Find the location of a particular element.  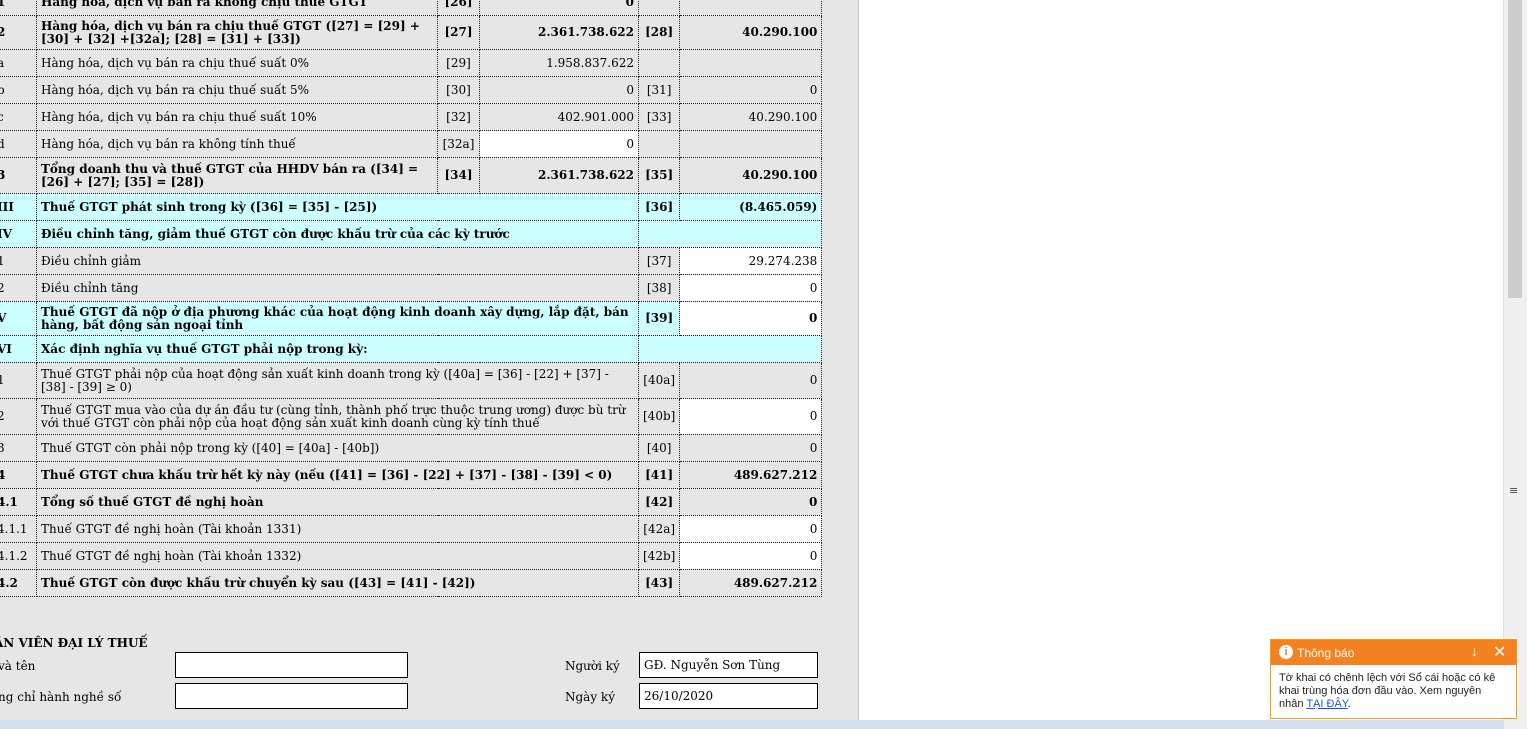

bottom-strip is located at coordinates (763, 724).